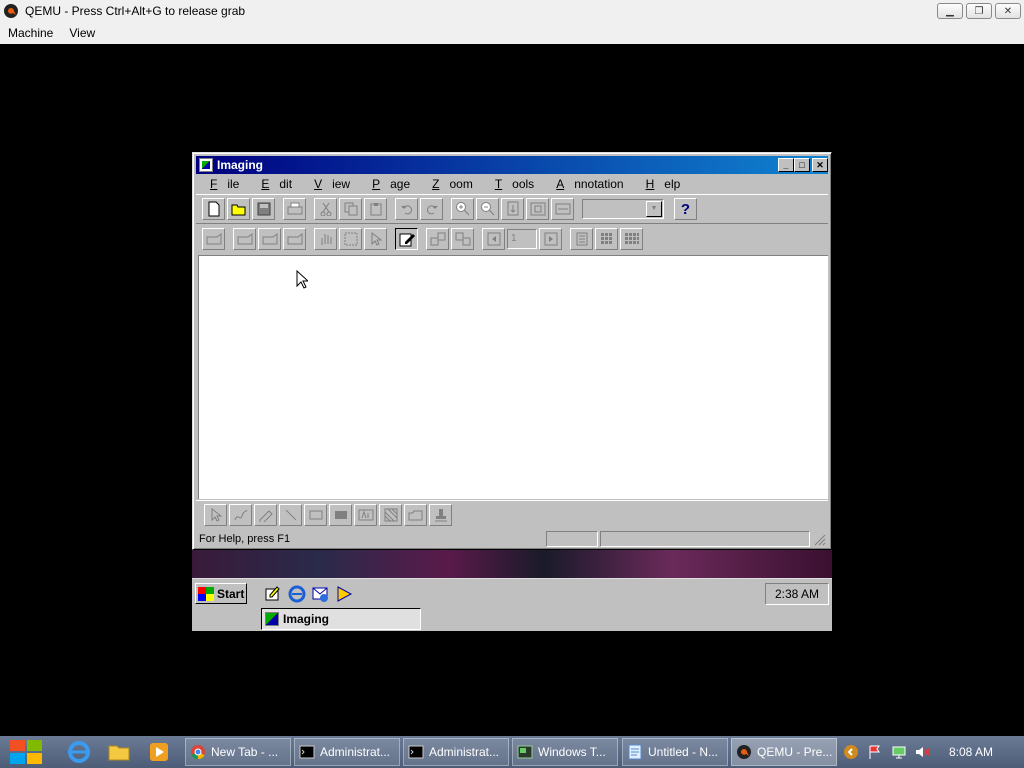 This screenshot has height=768, width=1024. Describe the element at coordinates (562, 209) in the screenshot. I see `fit-width-button` at that location.